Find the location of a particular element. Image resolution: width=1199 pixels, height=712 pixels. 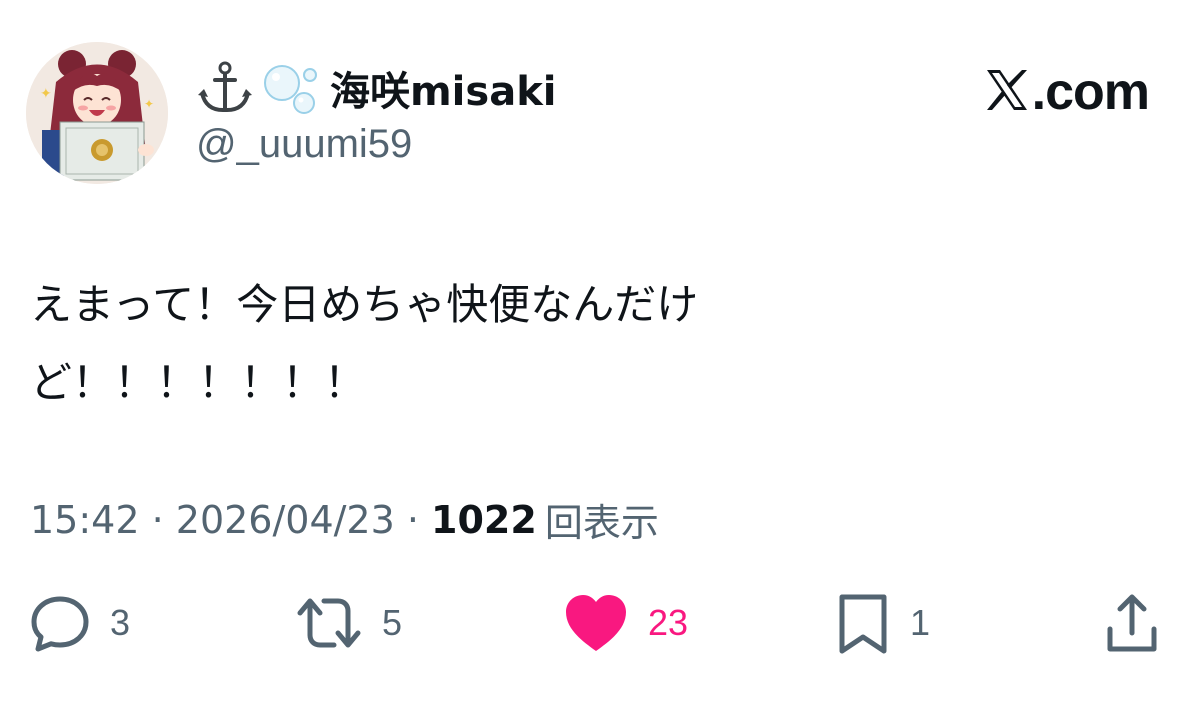

bookmark-count: 1 is located at coordinates (920, 622).